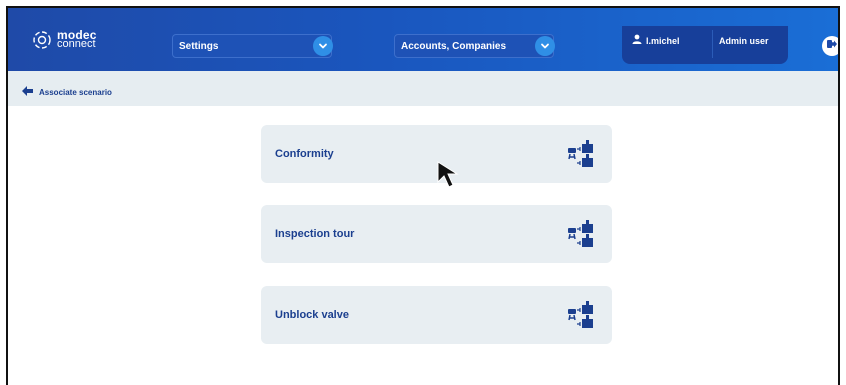 Image resolution: width=846 pixels, height=385 pixels. What do you see at coordinates (637, 40) in the screenshot?
I see `user-icon` at bounding box center [637, 40].